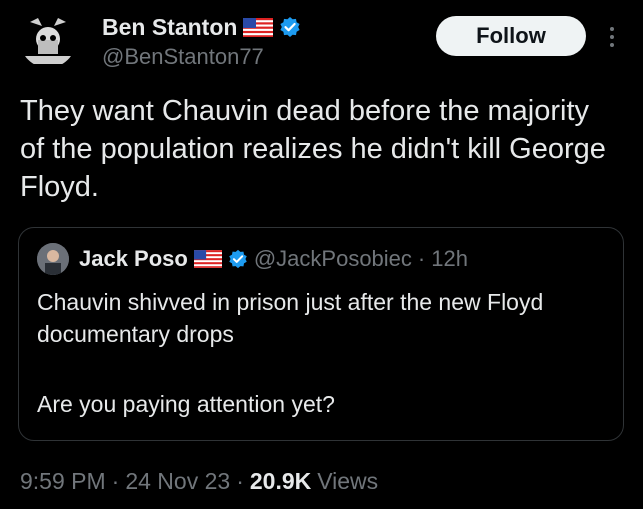 The width and height of the screenshot is (643, 509). I want to click on tweet-date: 24 Nov 23, so click(177, 481).